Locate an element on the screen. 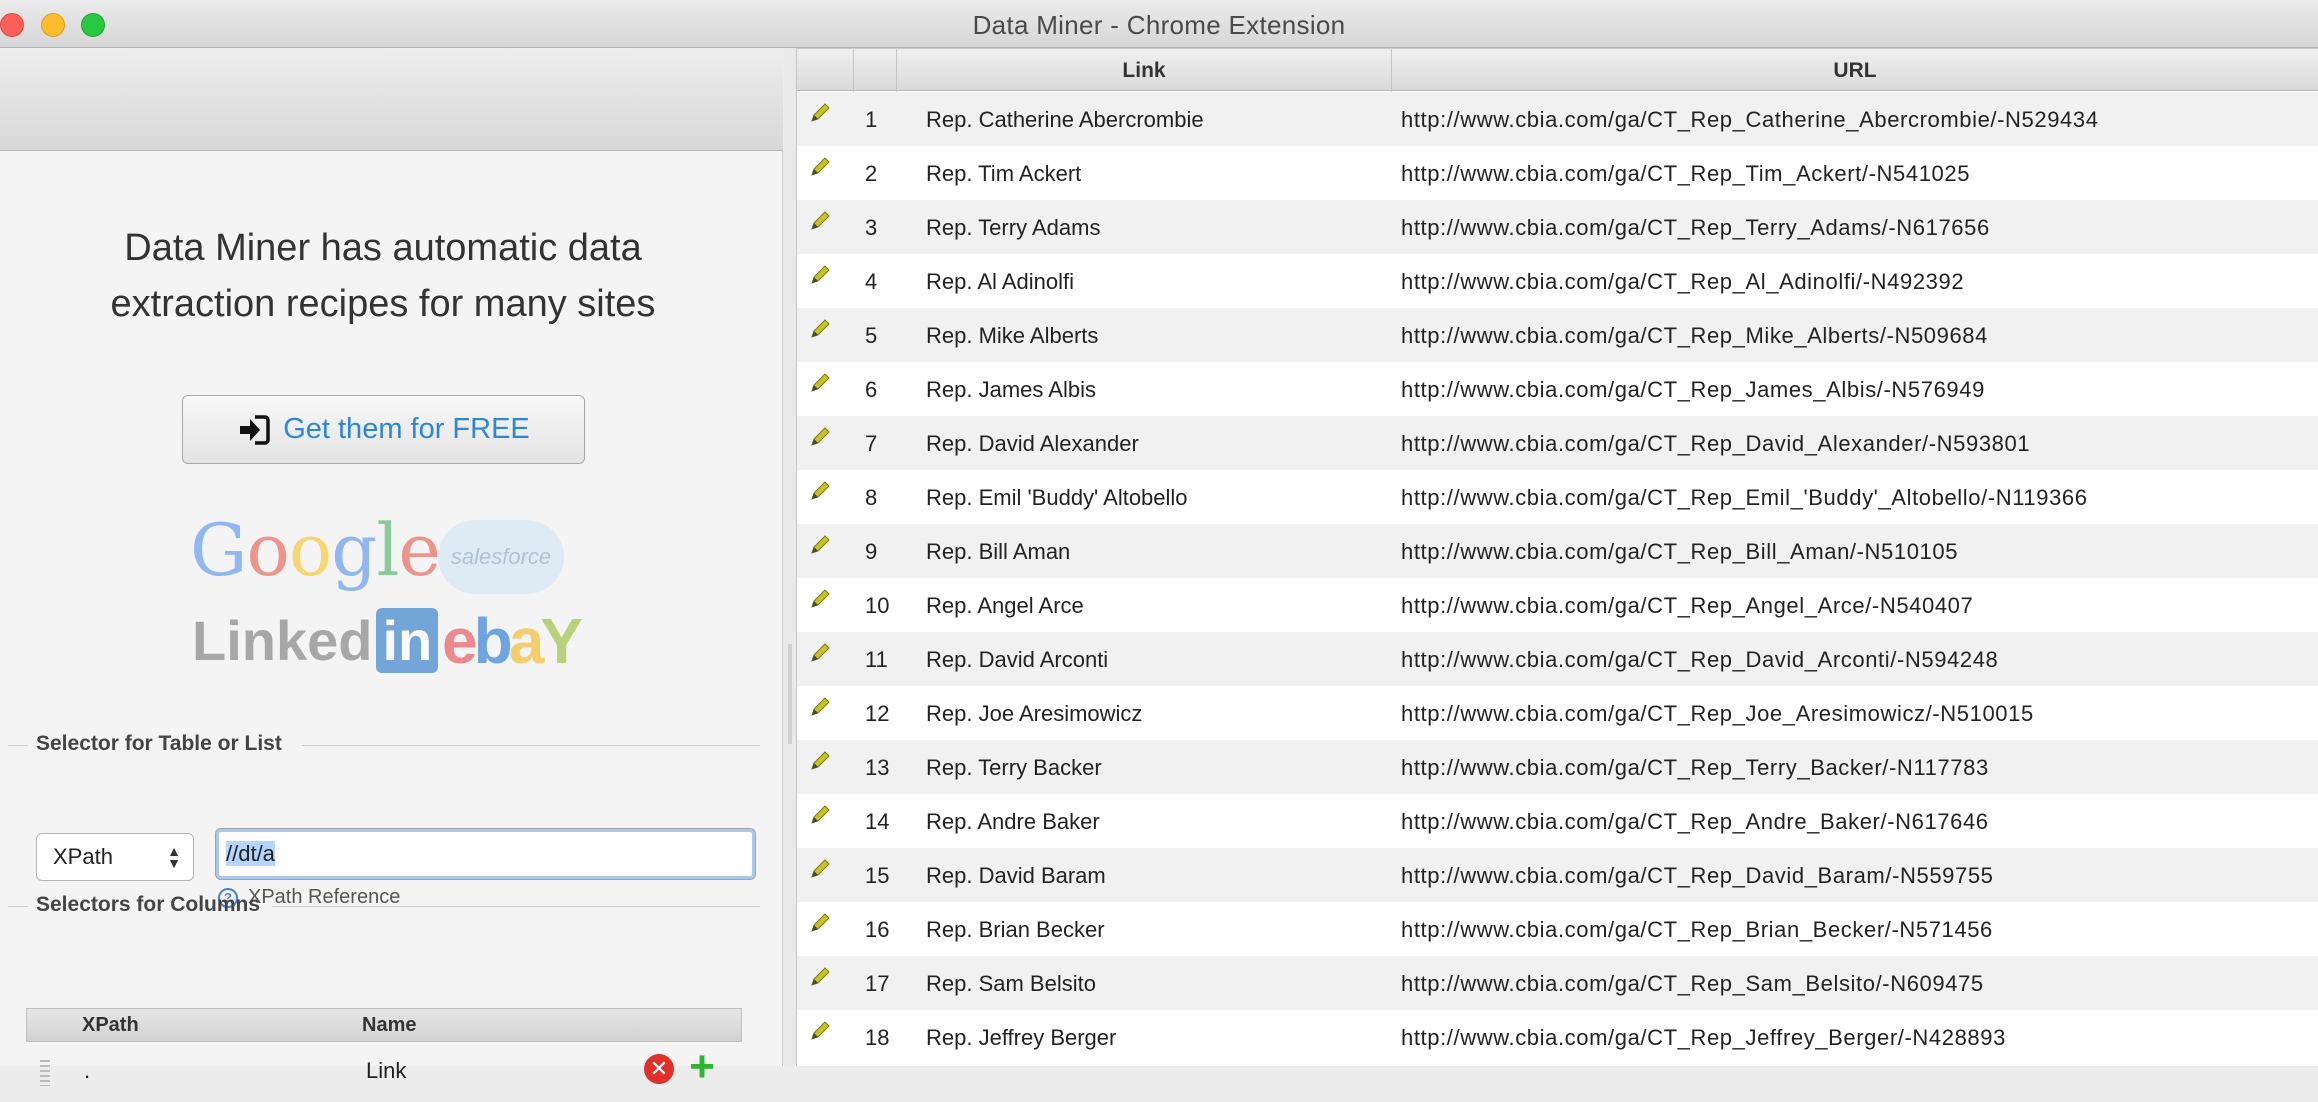 The image size is (2318, 1102). sign-in-icon is located at coordinates (255, 429).